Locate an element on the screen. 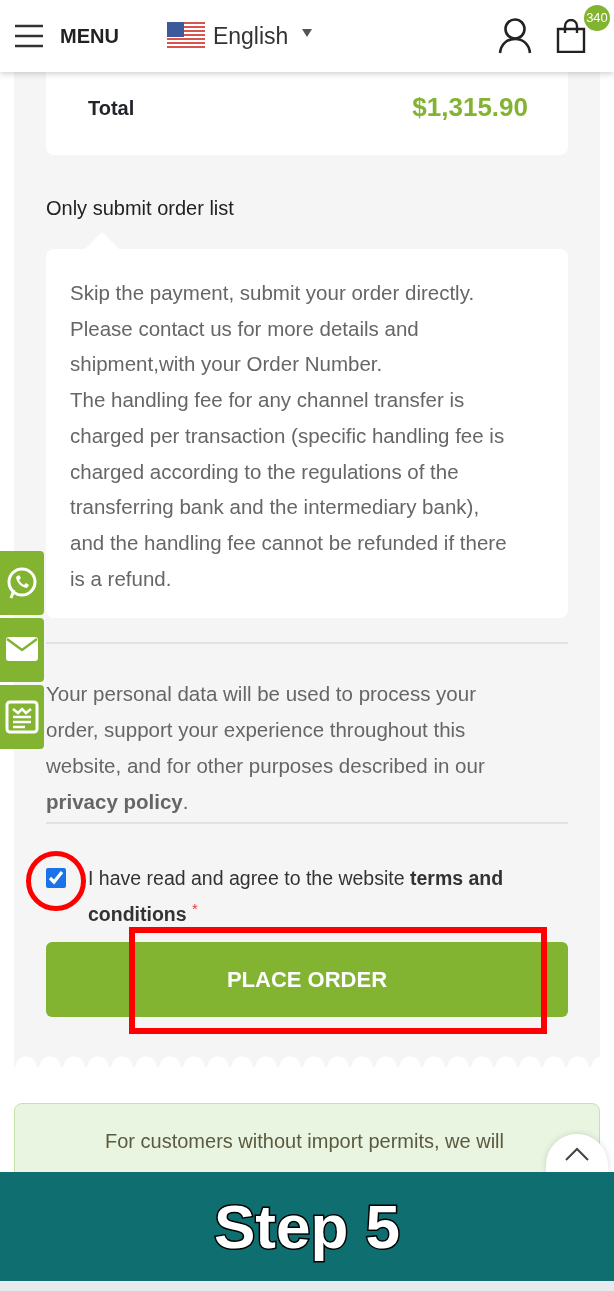 The width and height of the screenshot is (614, 1291). form-icon is located at coordinates (22, 717).